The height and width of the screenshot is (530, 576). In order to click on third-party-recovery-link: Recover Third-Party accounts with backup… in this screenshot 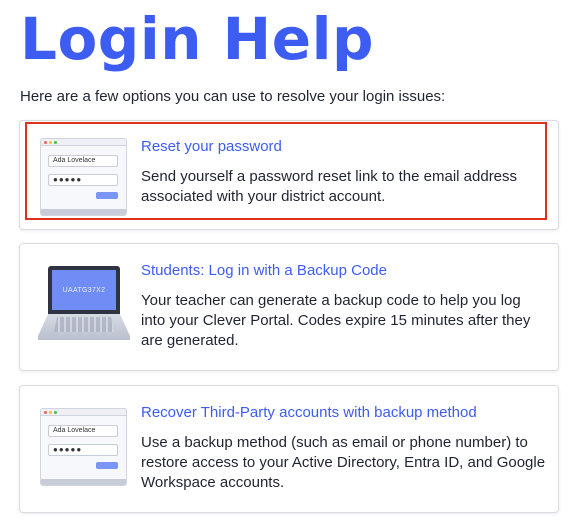, I will do `click(343, 413)`.